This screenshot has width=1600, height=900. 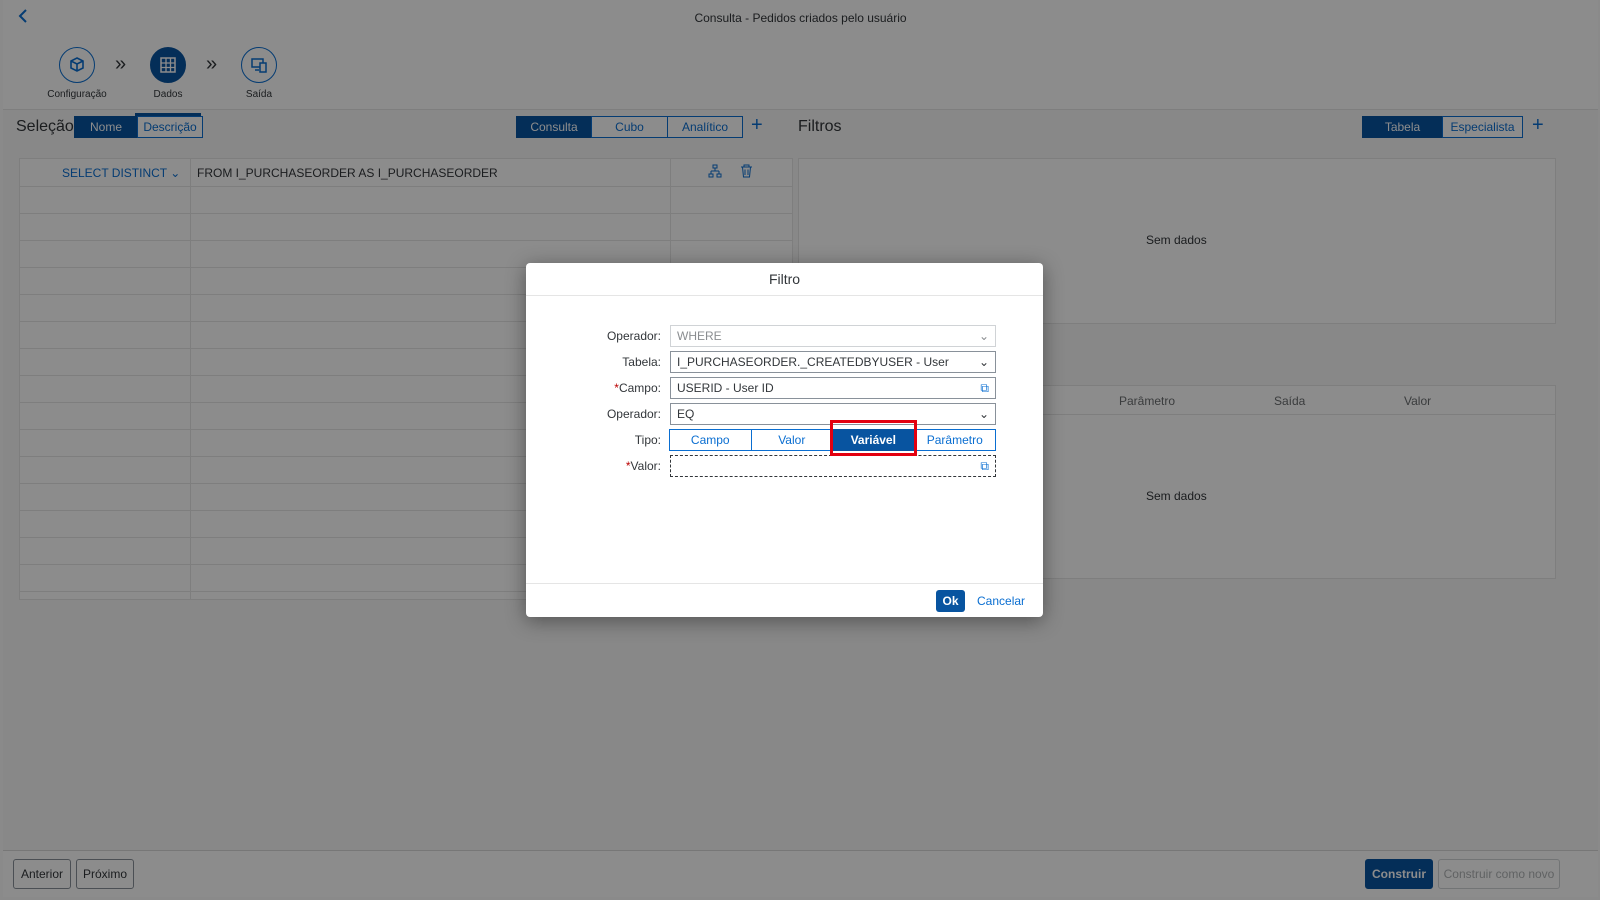 I want to click on cancel-button: Cancelar, so click(x=1001, y=601).